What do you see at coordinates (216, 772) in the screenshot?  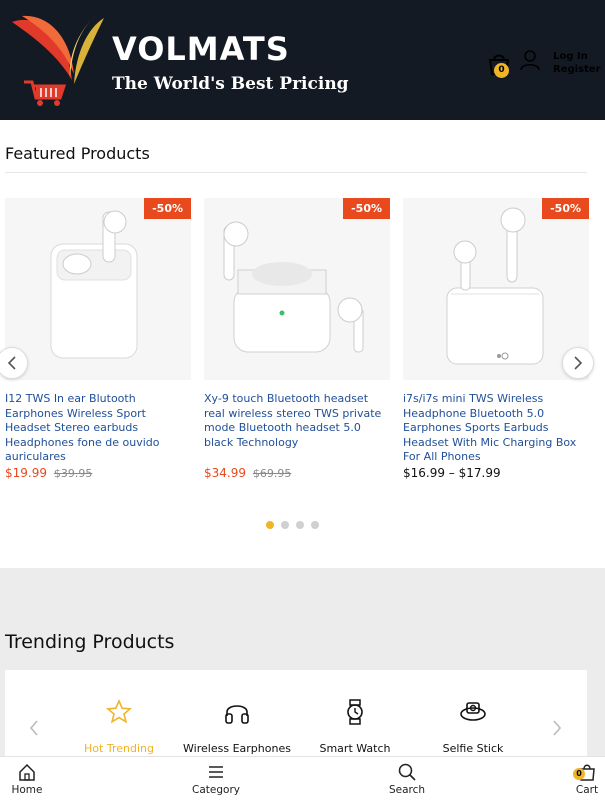 I see `menu-icon` at bounding box center [216, 772].